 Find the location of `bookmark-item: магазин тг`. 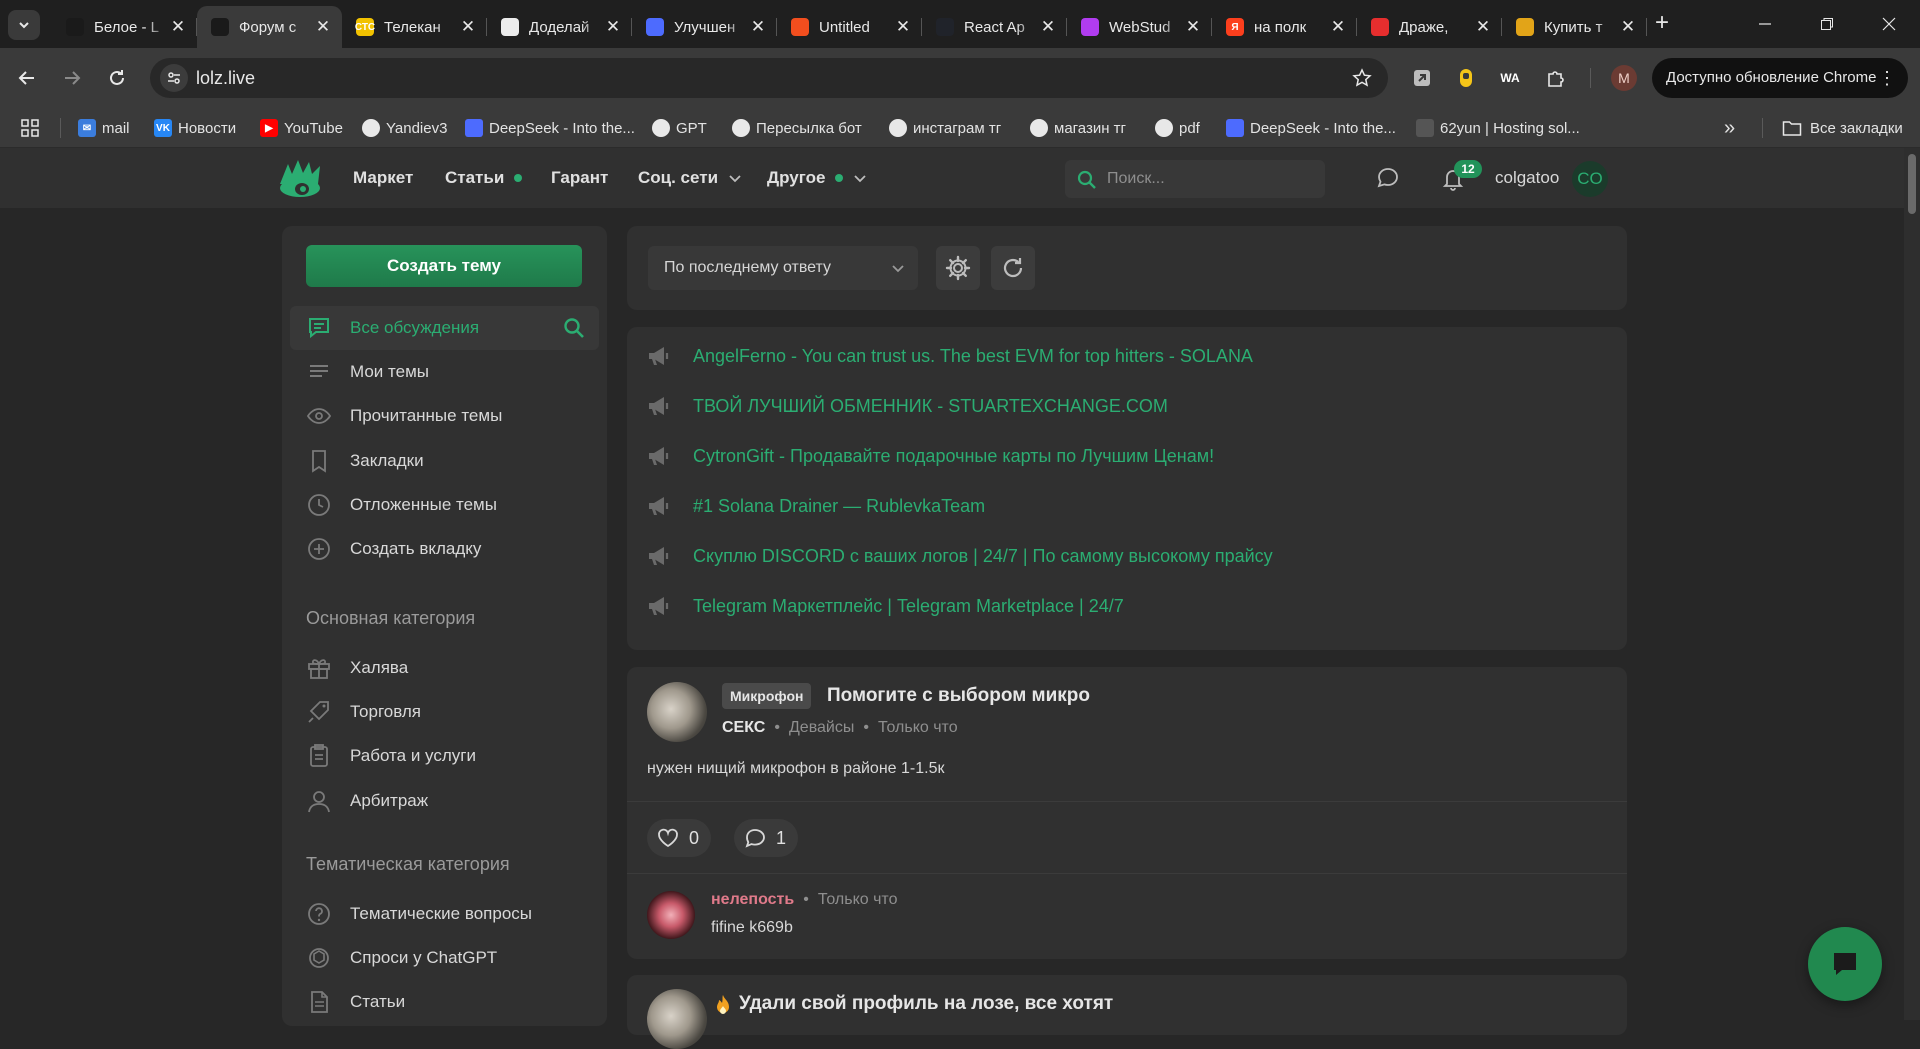

bookmark-item: магазин тг is located at coordinates (1078, 128).